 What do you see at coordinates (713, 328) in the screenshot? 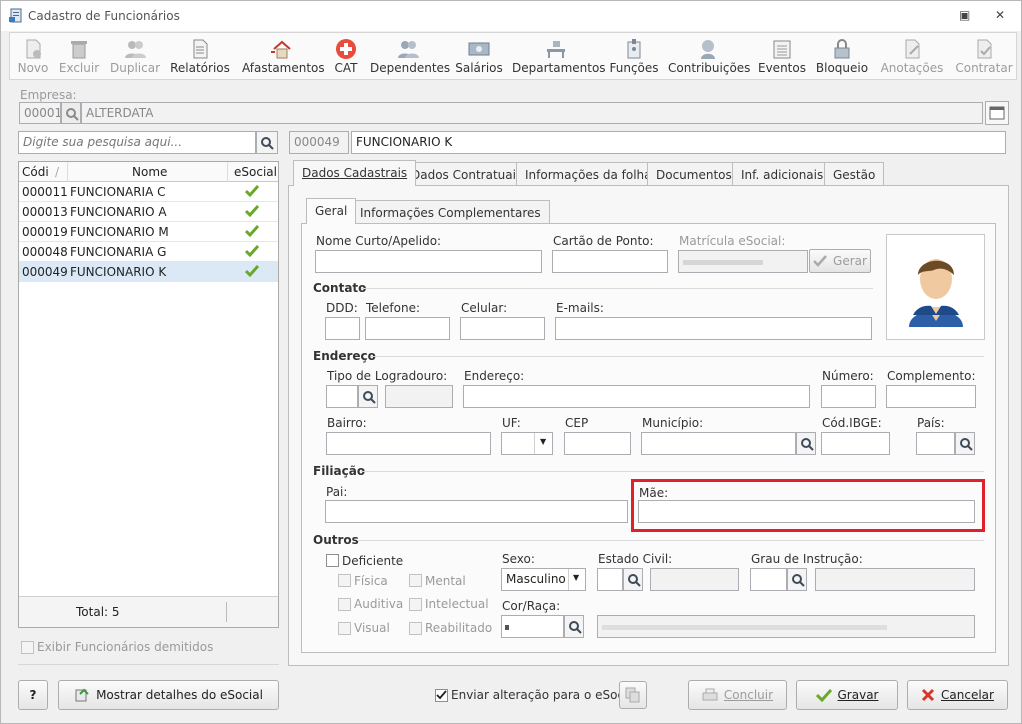
I see `emails-input` at bounding box center [713, 328].